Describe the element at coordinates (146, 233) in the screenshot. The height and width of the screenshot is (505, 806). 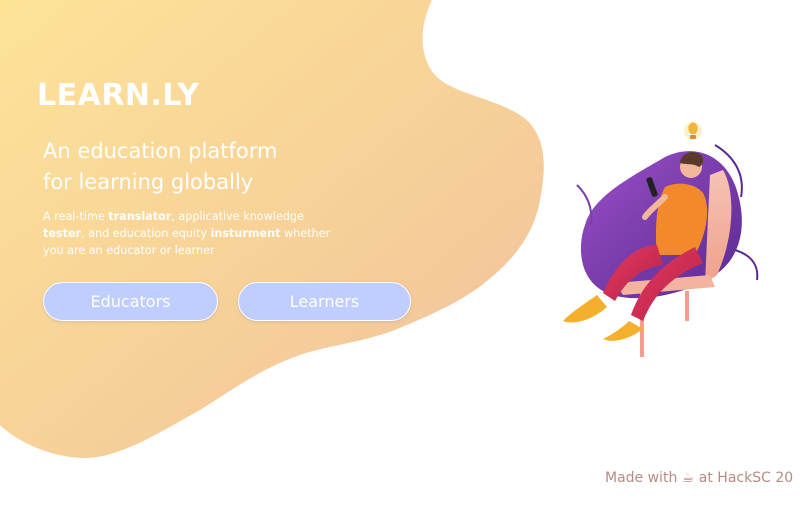
I see `description-text-3: , and education equity` at that location.